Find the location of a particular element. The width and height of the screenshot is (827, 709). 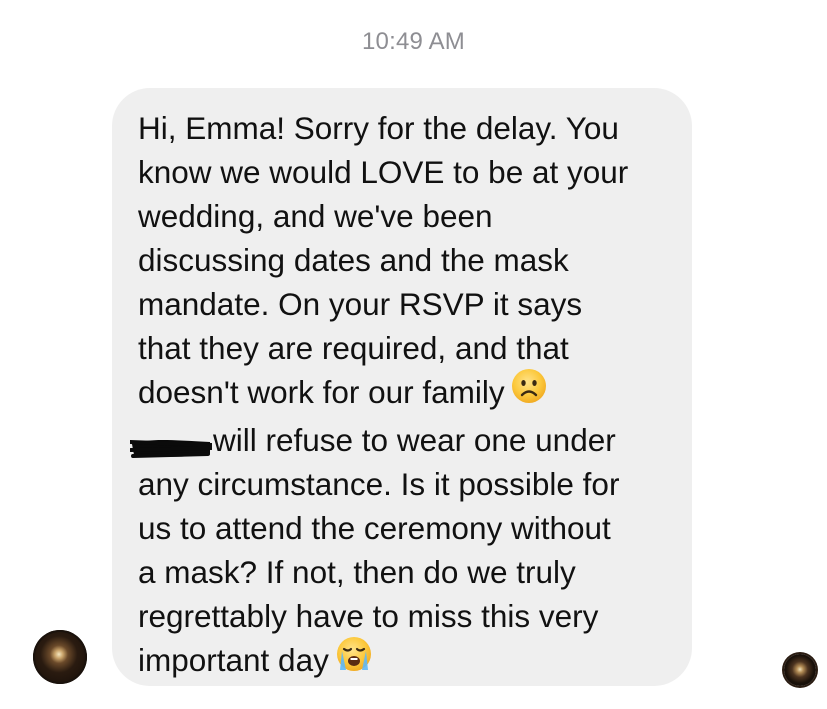

read-receipt-avatar is located at coordinates (800, 670).